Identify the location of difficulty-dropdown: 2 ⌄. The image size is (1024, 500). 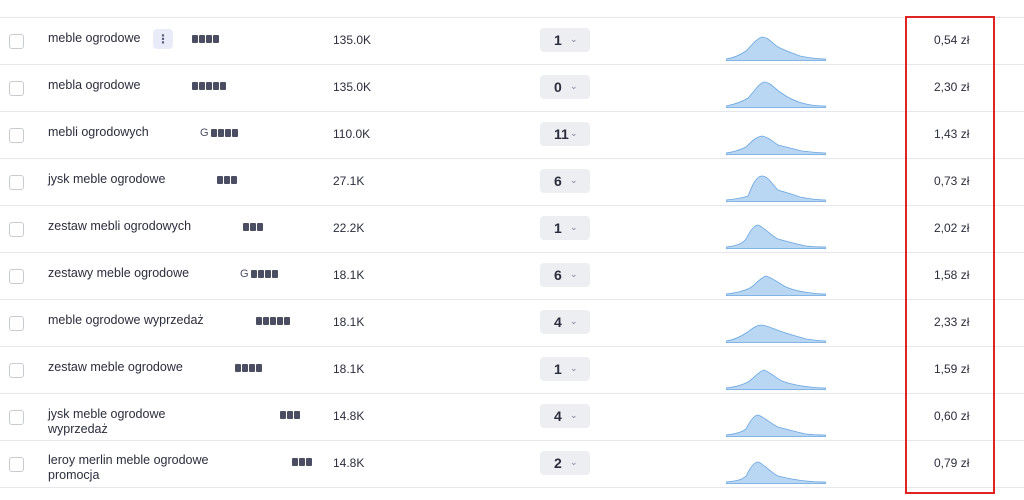
(565, 463).